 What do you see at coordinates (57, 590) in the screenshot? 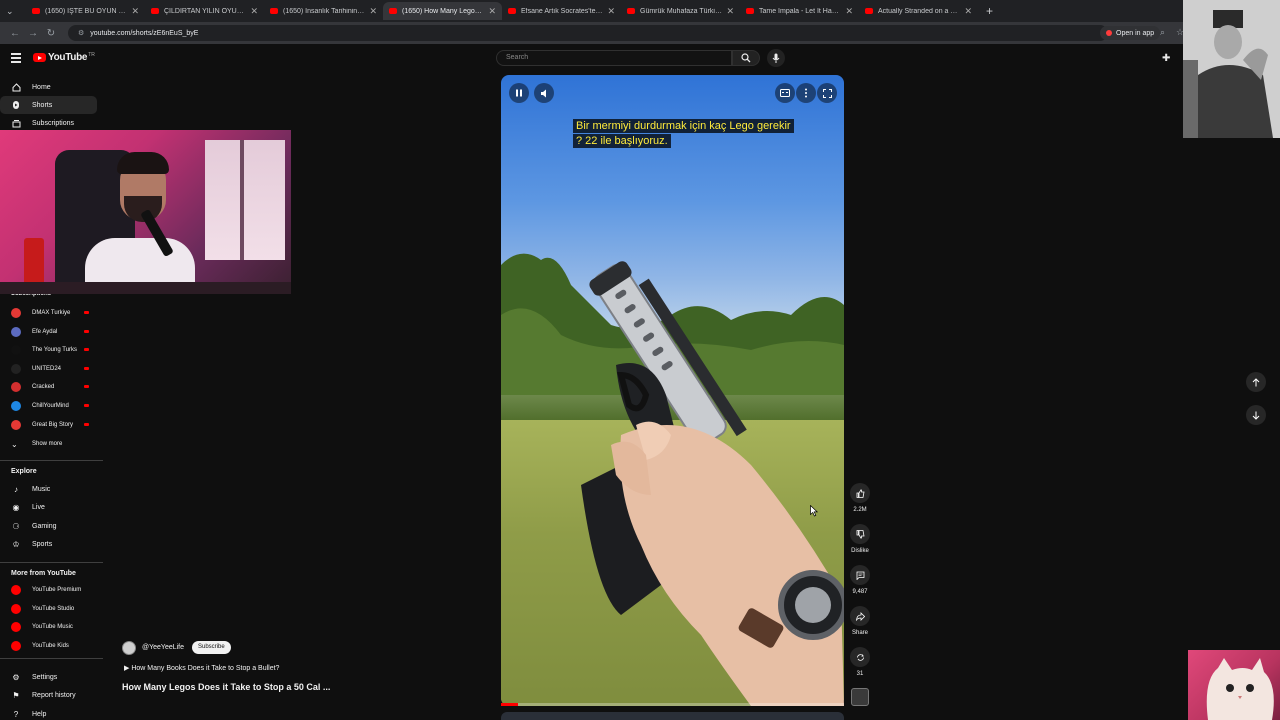
I see `sidebar-item-label: YouTube Premium` at bounding box center [57, 590].